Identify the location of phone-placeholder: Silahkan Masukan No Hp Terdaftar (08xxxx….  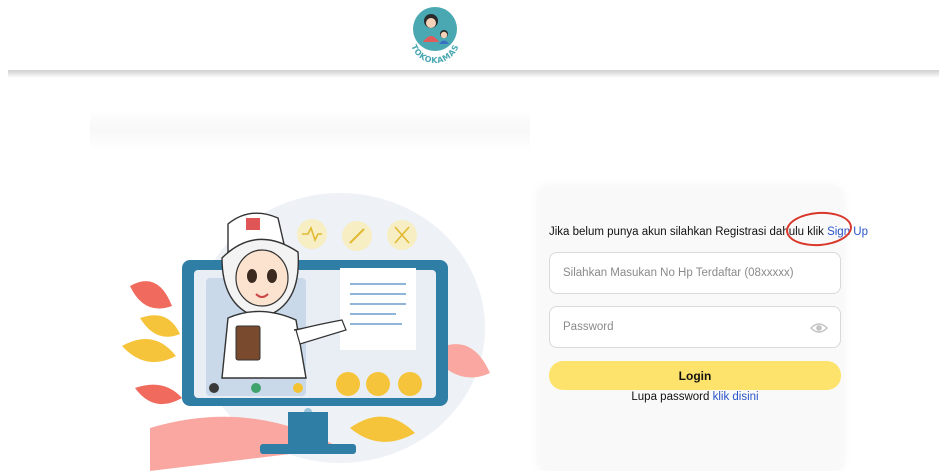
(678, 273).